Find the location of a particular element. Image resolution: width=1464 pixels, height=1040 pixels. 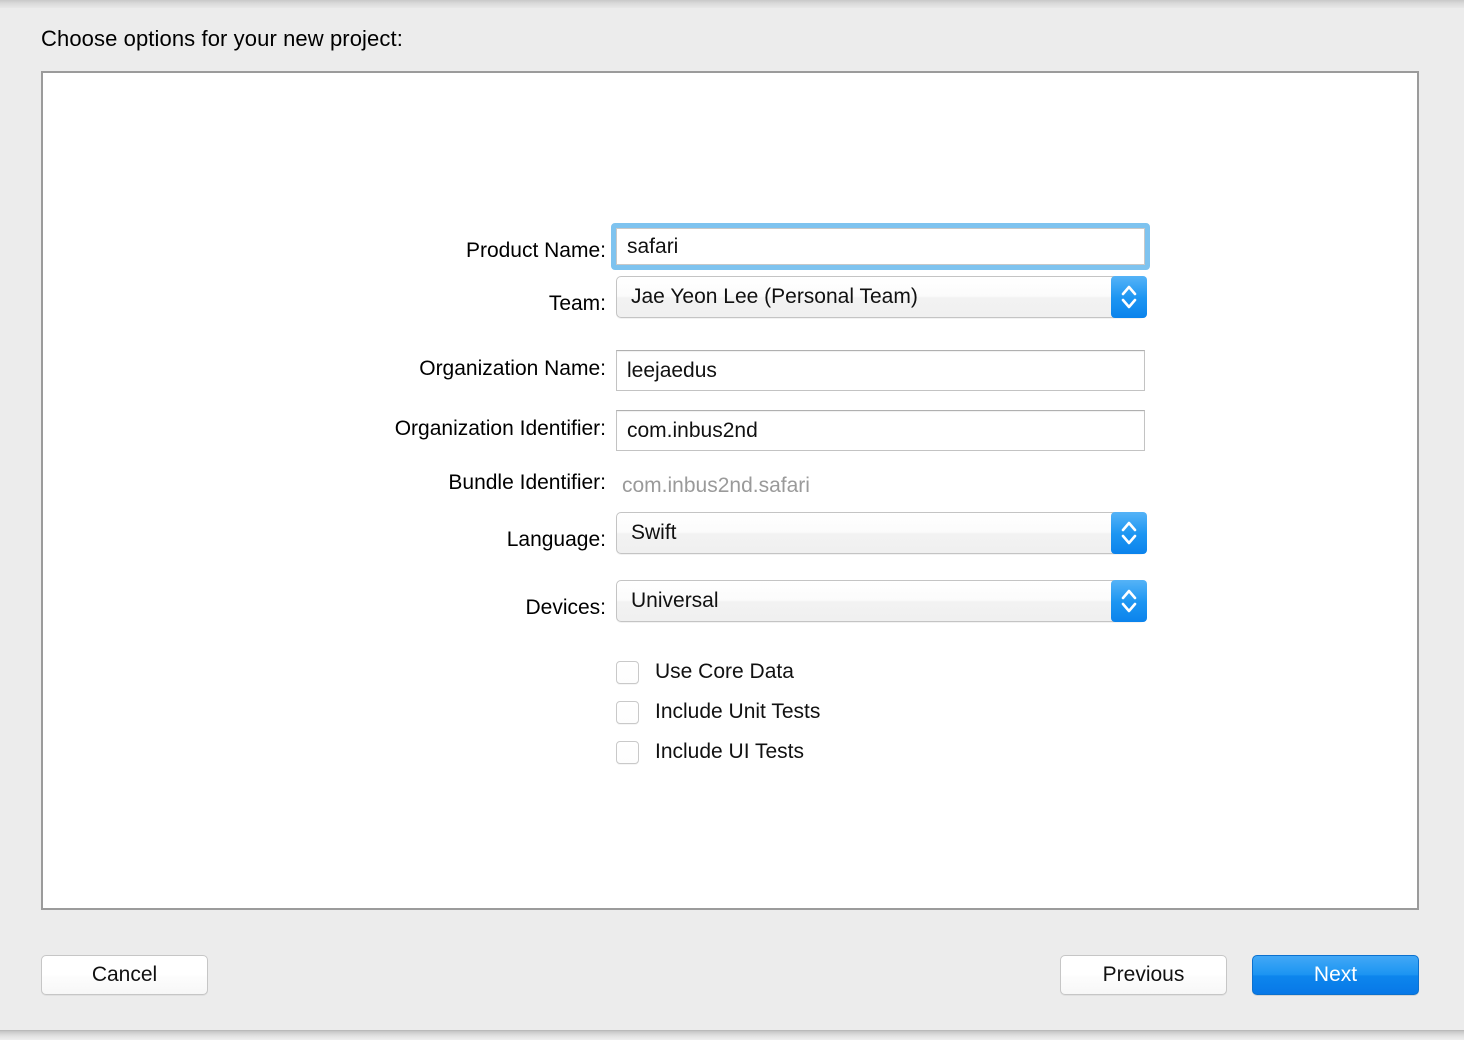

label-team: Team: is located at coordinates (577, 303).